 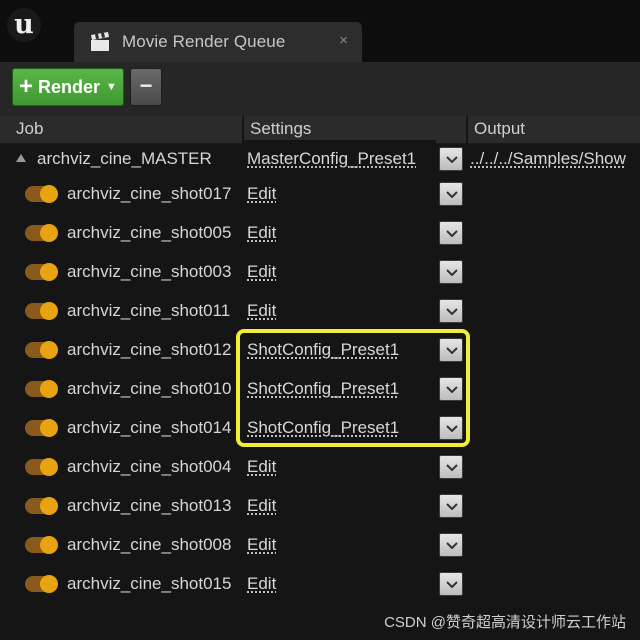 What do you see at coordinates (149, 232) in the screenshot?
I see `job-name: archviz_cine_shot005` at bounding box center [149, 232].